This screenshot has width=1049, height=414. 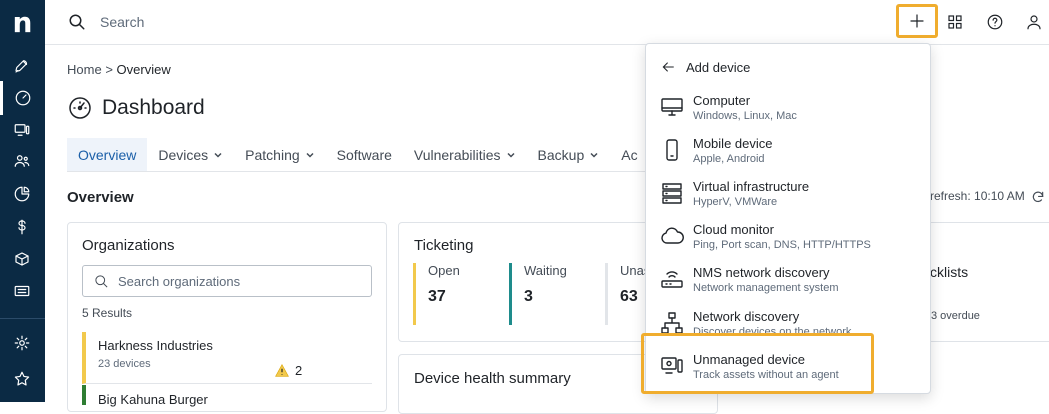 What do you see at coordinates (84, 69) in the screenshot?
I see `breadcrumb-home: Home` at bounding box center [84, 69].